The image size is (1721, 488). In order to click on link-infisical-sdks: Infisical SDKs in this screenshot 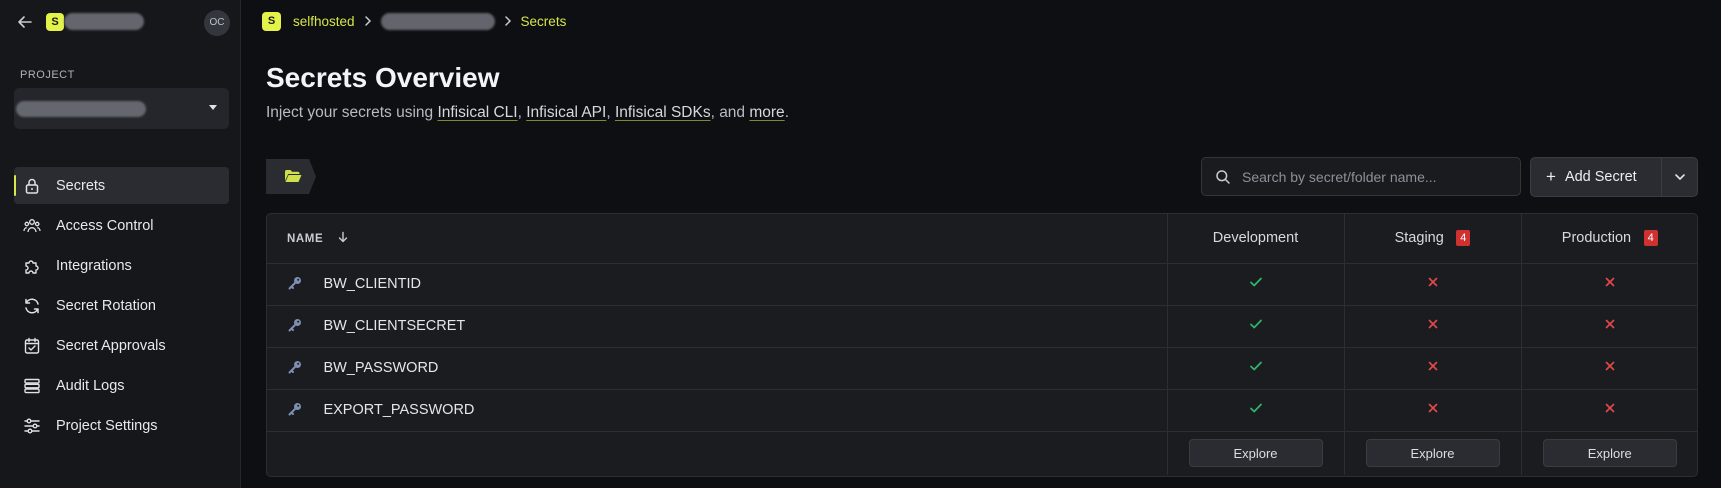, I will do `click(663, 112)`.